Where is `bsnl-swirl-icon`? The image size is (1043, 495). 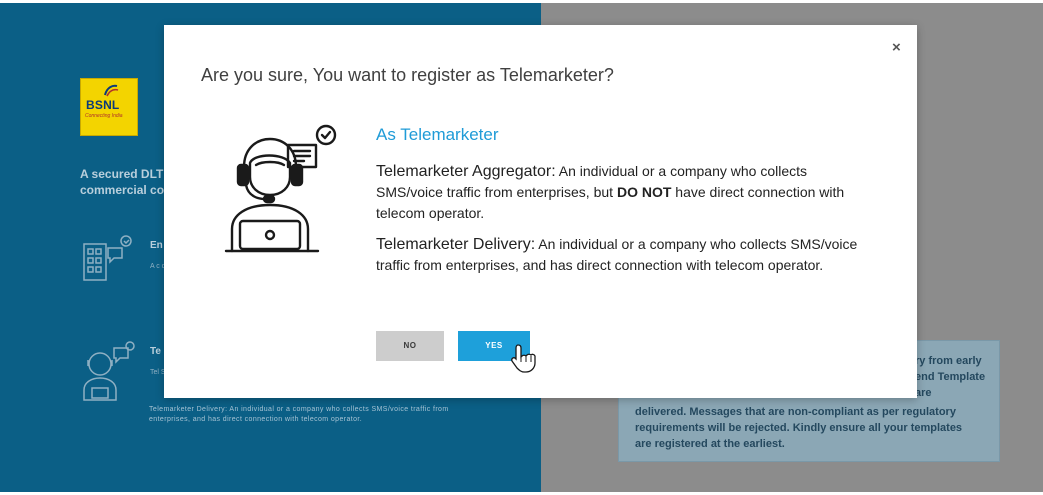
bsnl-swirl-icon is located at coordinates (111, 90).